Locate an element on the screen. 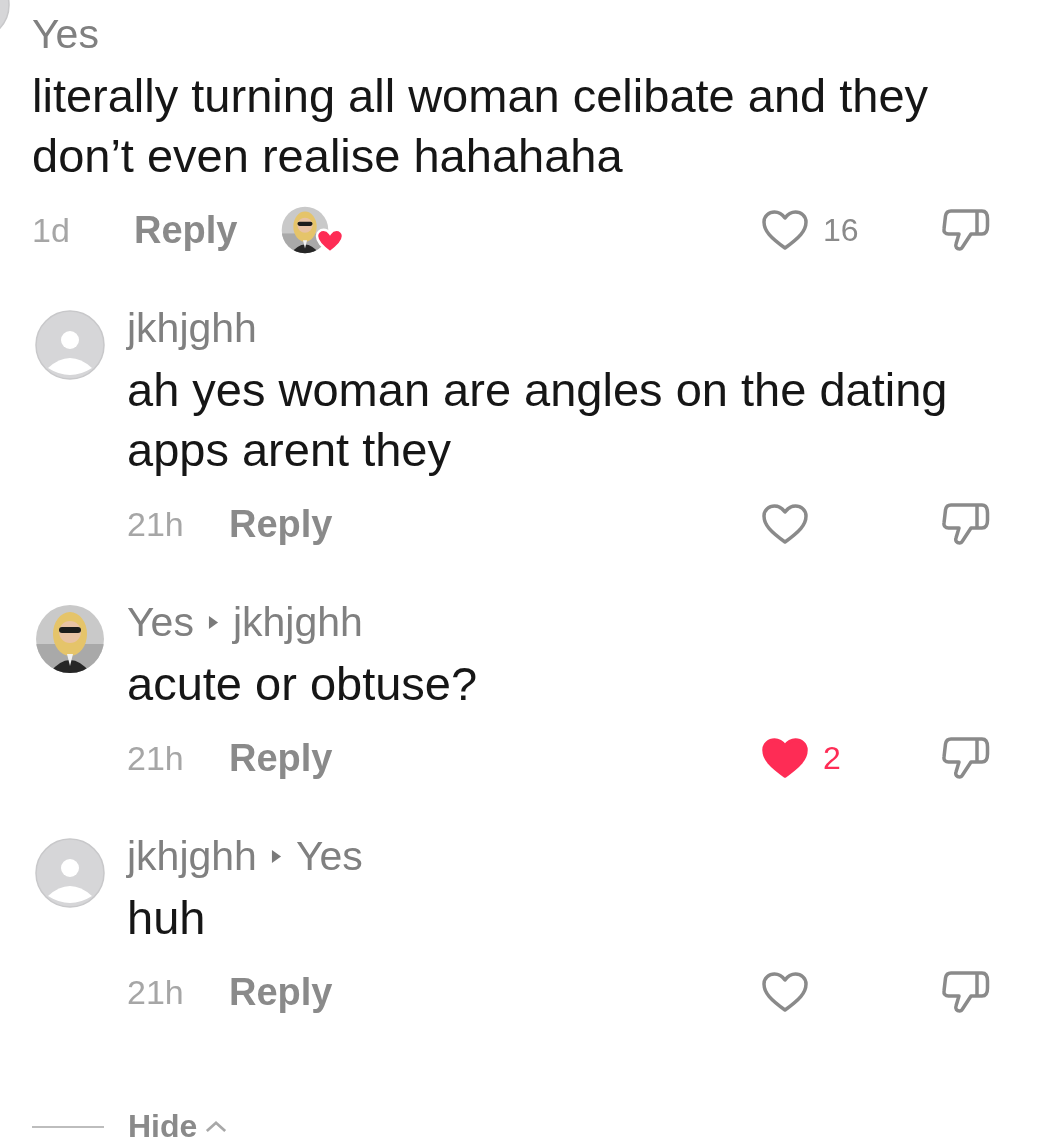  comment-text: acute or obtuse? is located at coordinates (303, 684).